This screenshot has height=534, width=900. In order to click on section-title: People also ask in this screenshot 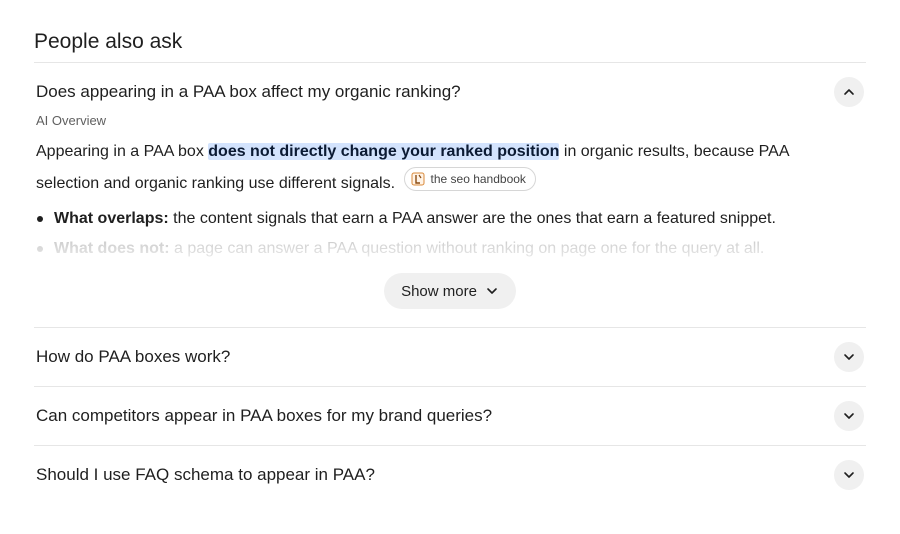, I will do `click(108, 41)`.